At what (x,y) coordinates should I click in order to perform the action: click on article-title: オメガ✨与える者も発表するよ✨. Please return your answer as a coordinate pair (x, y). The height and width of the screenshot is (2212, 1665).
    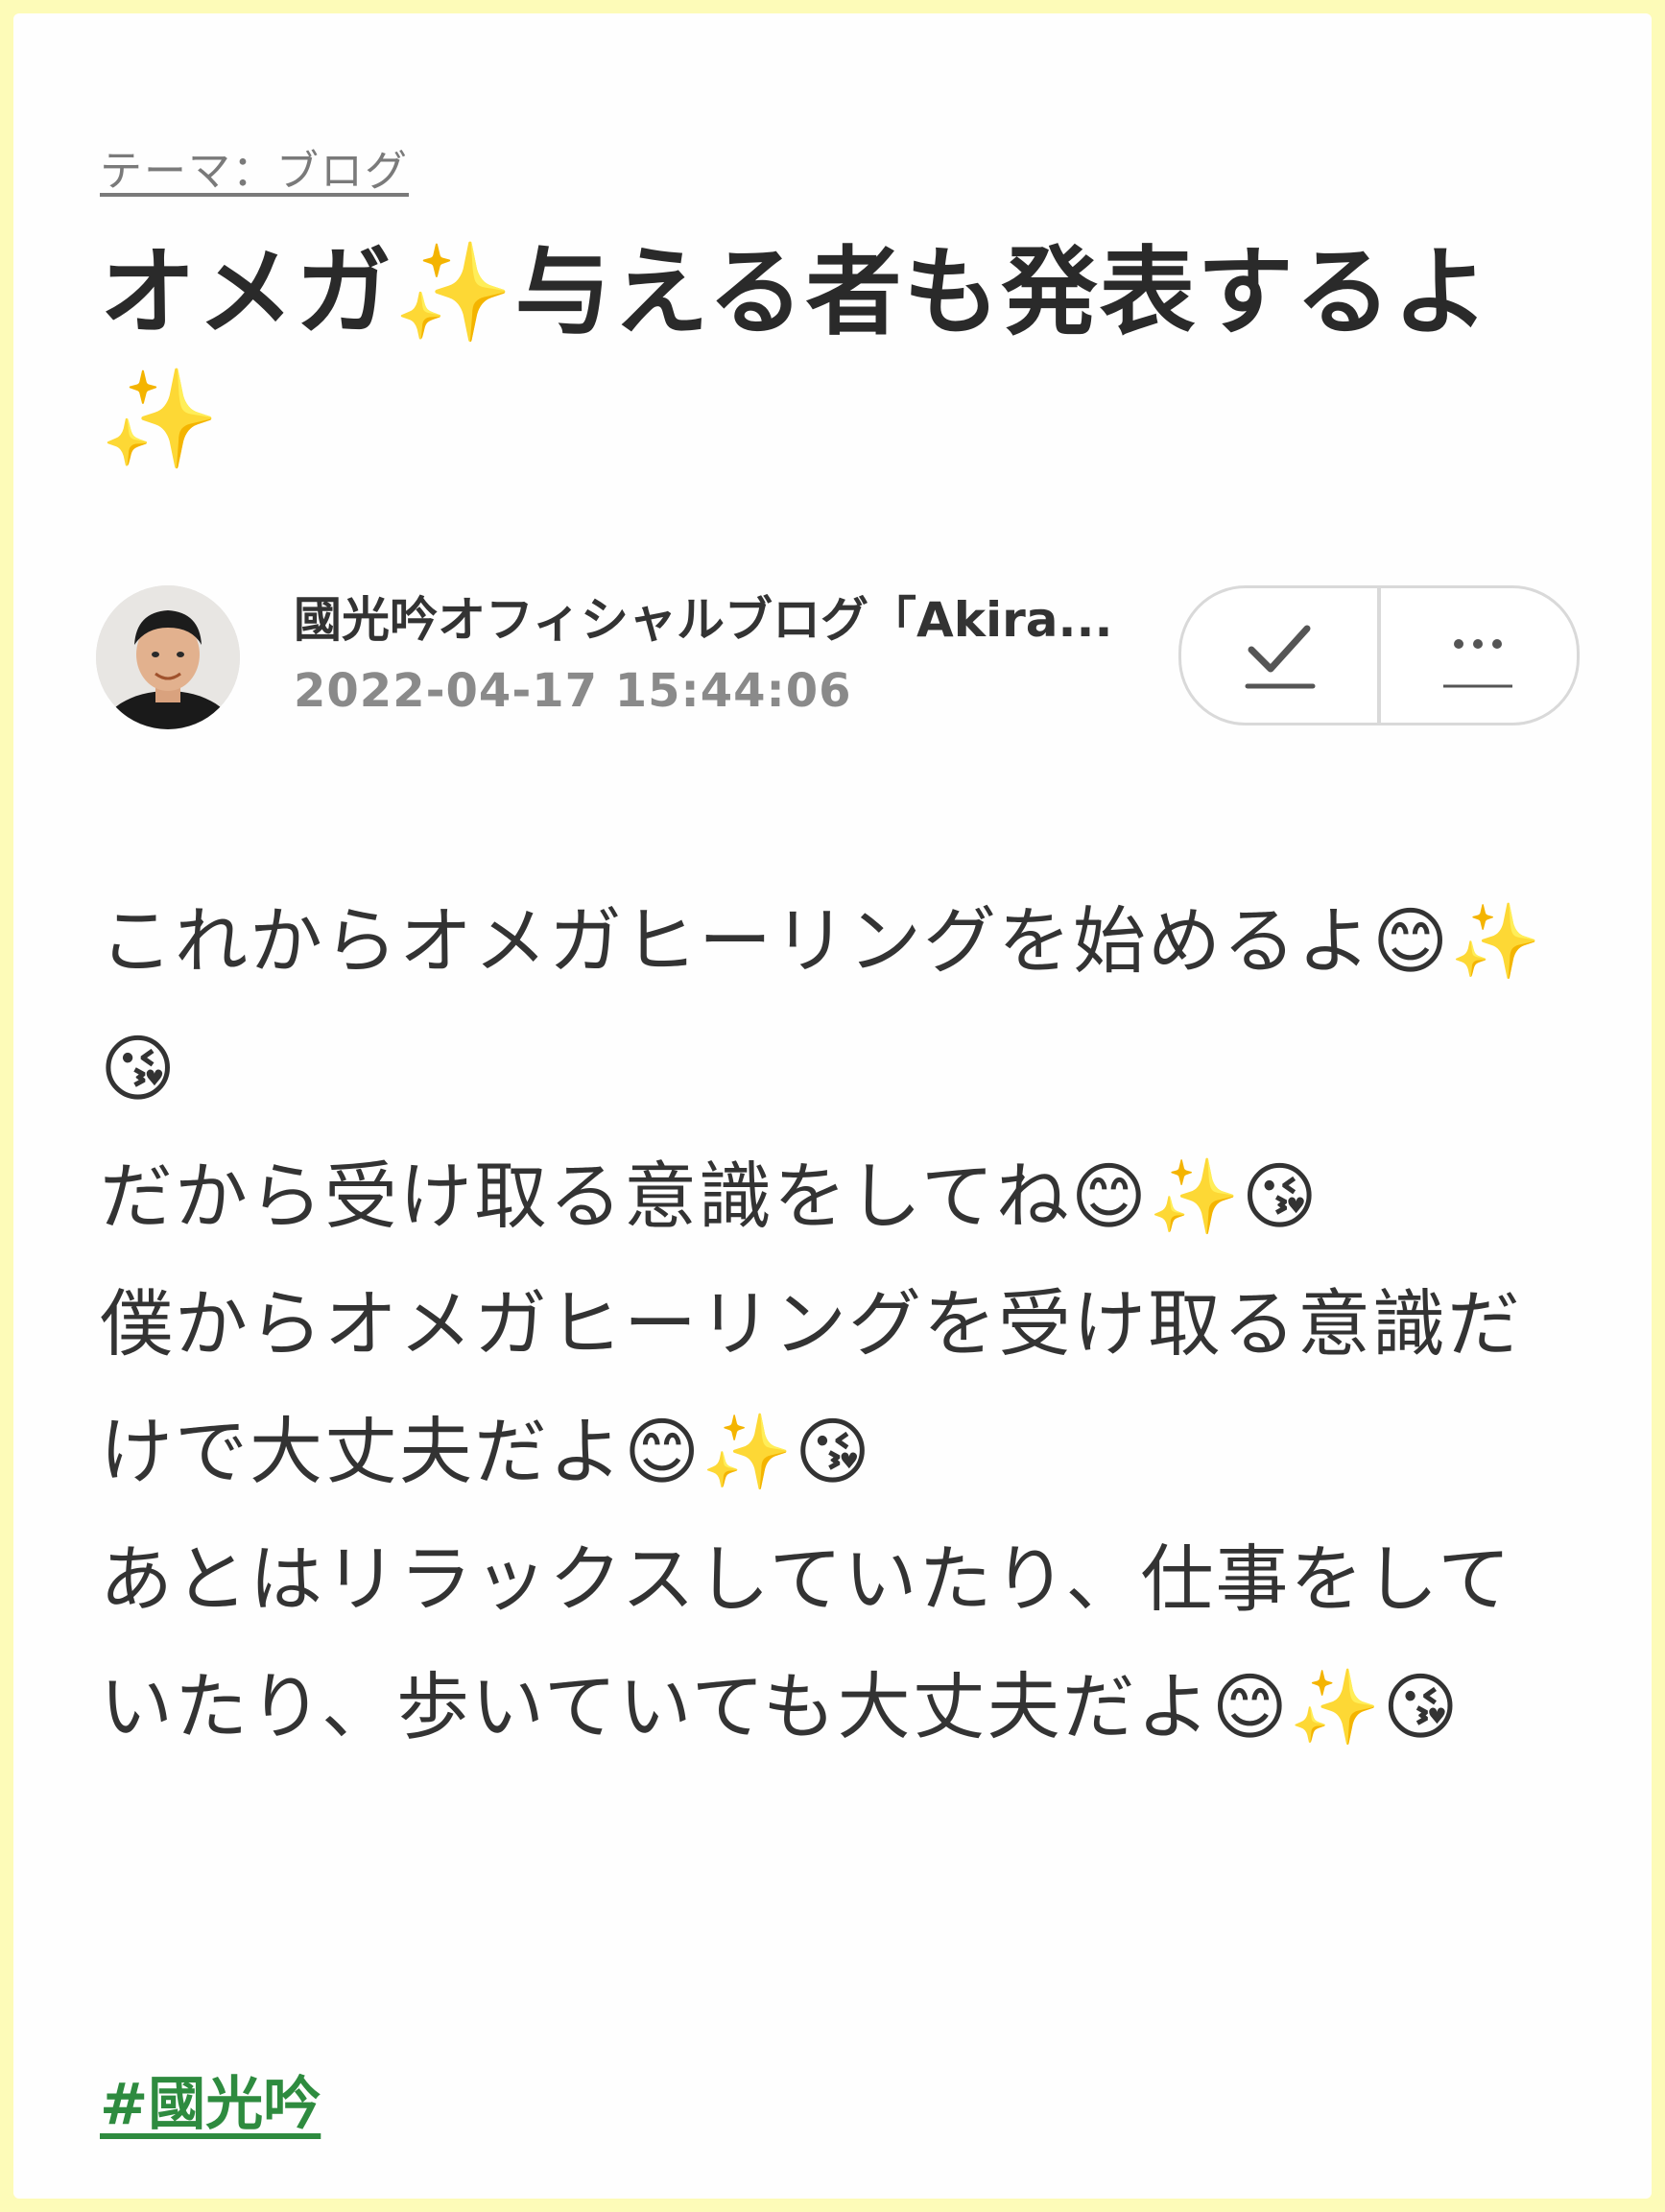
    Looking at the image, I should click on (829, 356).